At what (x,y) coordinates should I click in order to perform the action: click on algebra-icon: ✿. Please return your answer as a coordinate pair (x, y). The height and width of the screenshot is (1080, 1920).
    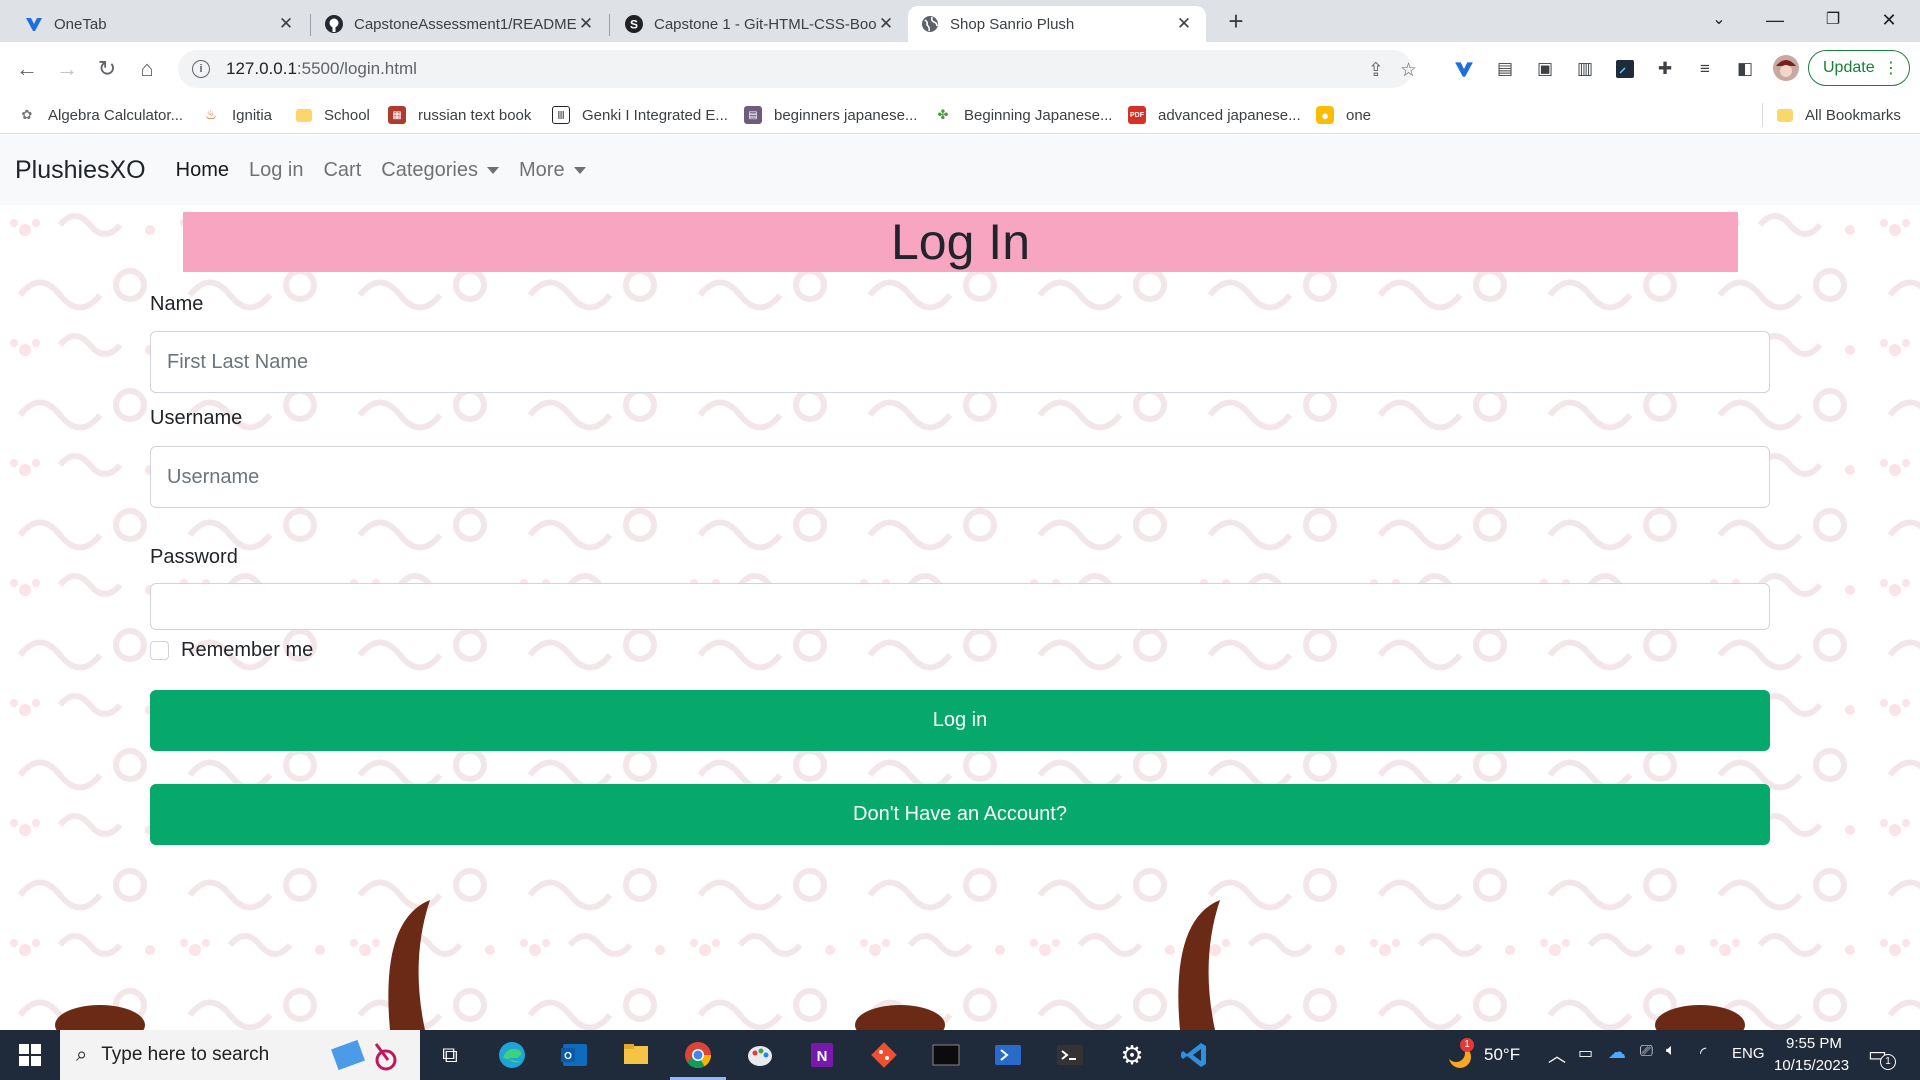
    Looking at the image, I should click on (27, 114).